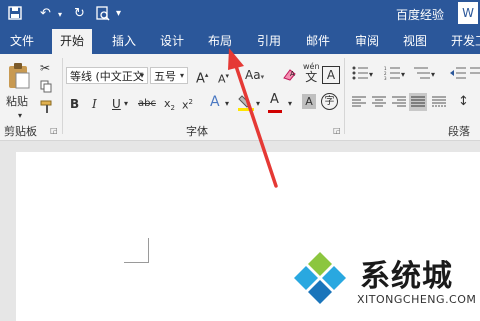 Image resolution: width=480 pixels, height=321 pixels. Describe the element at coordinates (379, 104) in the screenshot. I see `align-center-icon` at that location.